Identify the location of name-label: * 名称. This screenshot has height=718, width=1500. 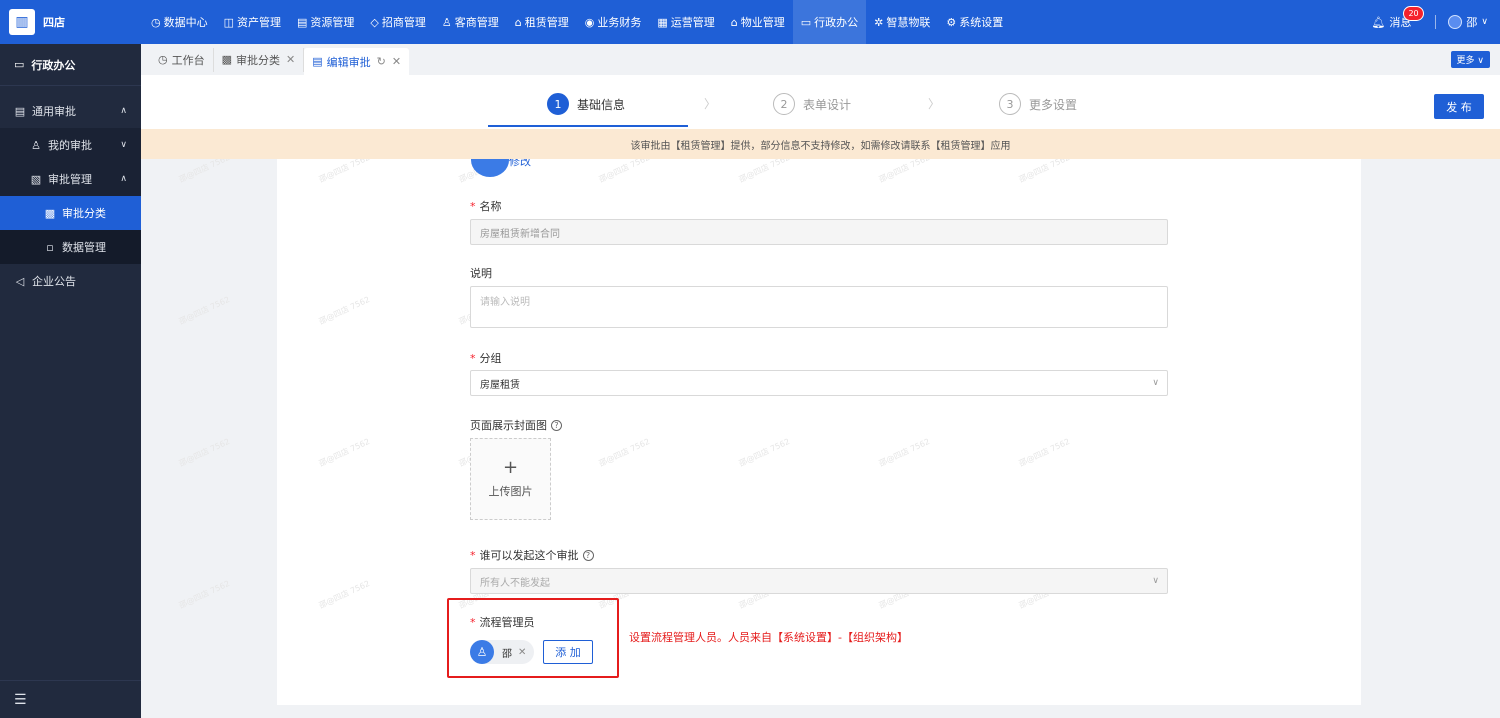
(486, 206).